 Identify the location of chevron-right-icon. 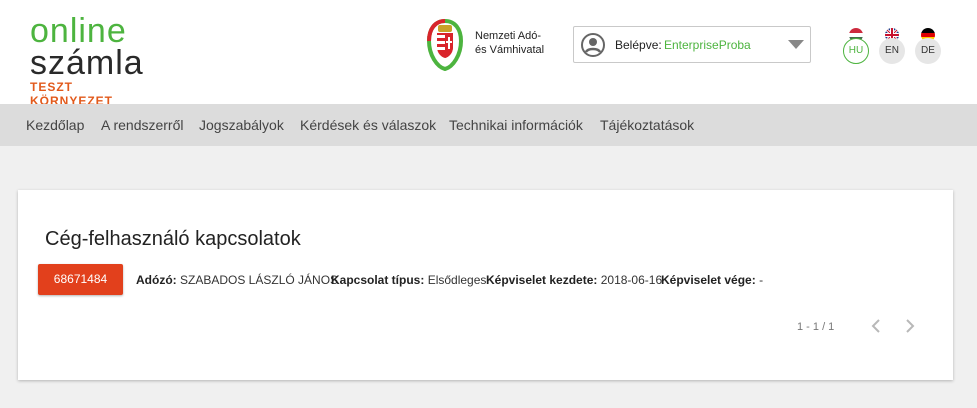
(910, 326).